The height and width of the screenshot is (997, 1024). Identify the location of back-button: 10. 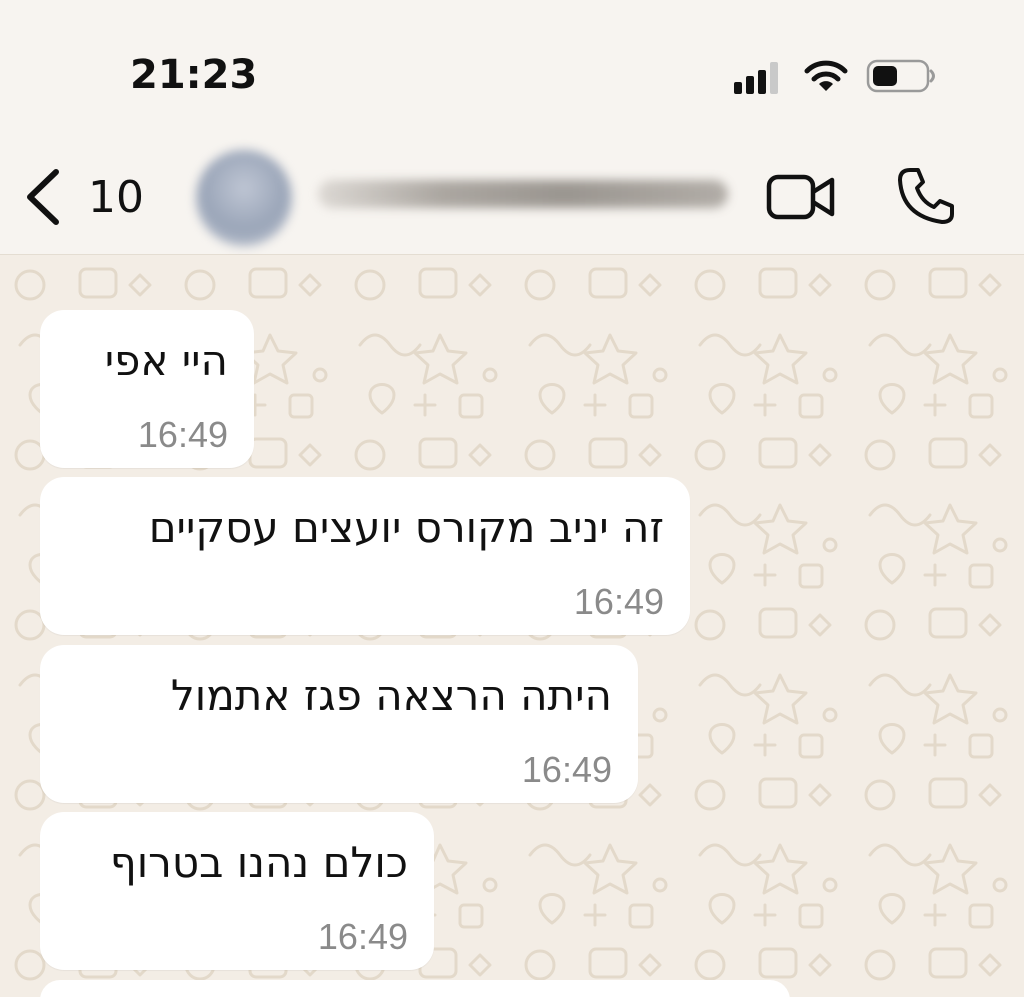
(85, 197).